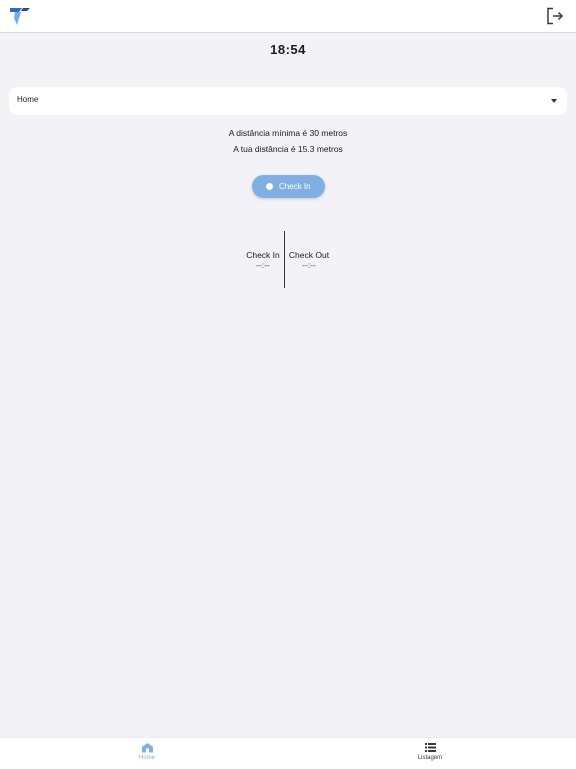  I want to click on chevron-down-icon, so click(554, 101).